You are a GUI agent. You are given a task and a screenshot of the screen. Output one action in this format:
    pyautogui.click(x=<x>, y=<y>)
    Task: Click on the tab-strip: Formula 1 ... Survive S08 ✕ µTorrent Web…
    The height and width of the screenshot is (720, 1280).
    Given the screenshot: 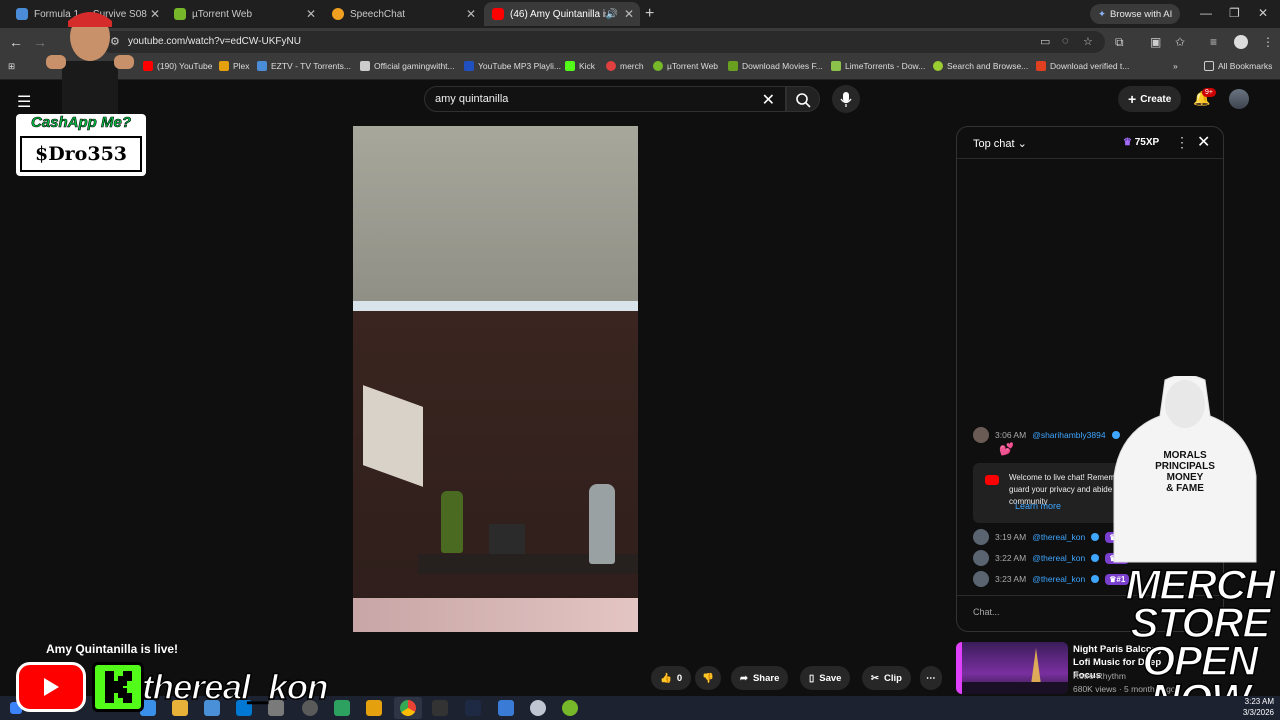 What is the action you would take?
    pyautogui.click(x=640, y=14)
    